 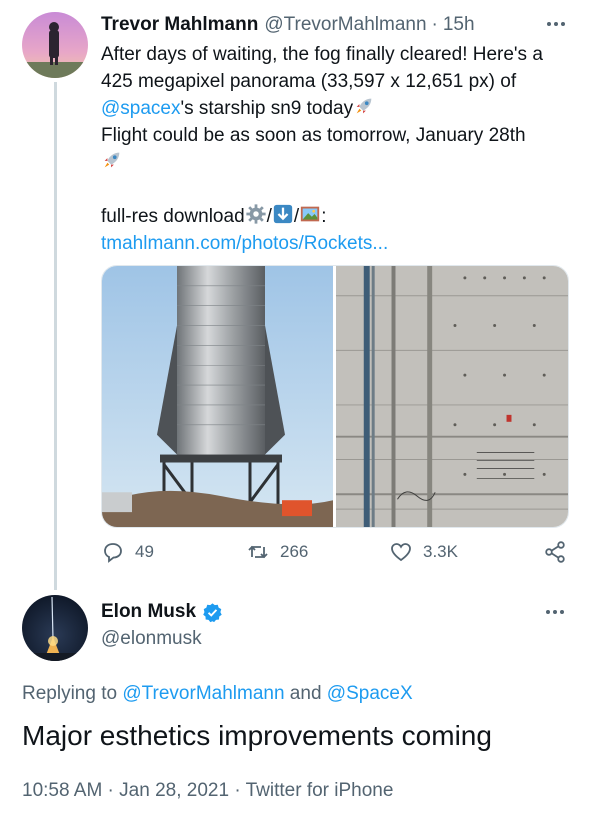 I want to click on tweet2-text: Major esthetics improvements coming, so click(x=257, y=735).